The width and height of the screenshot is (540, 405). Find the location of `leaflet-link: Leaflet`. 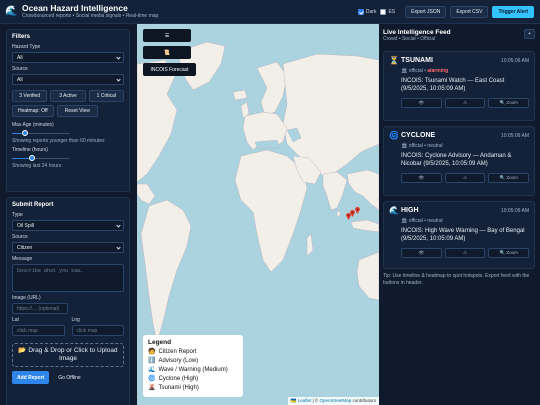

leaflet-link: Leaflet is located at coordinates (305, 400).